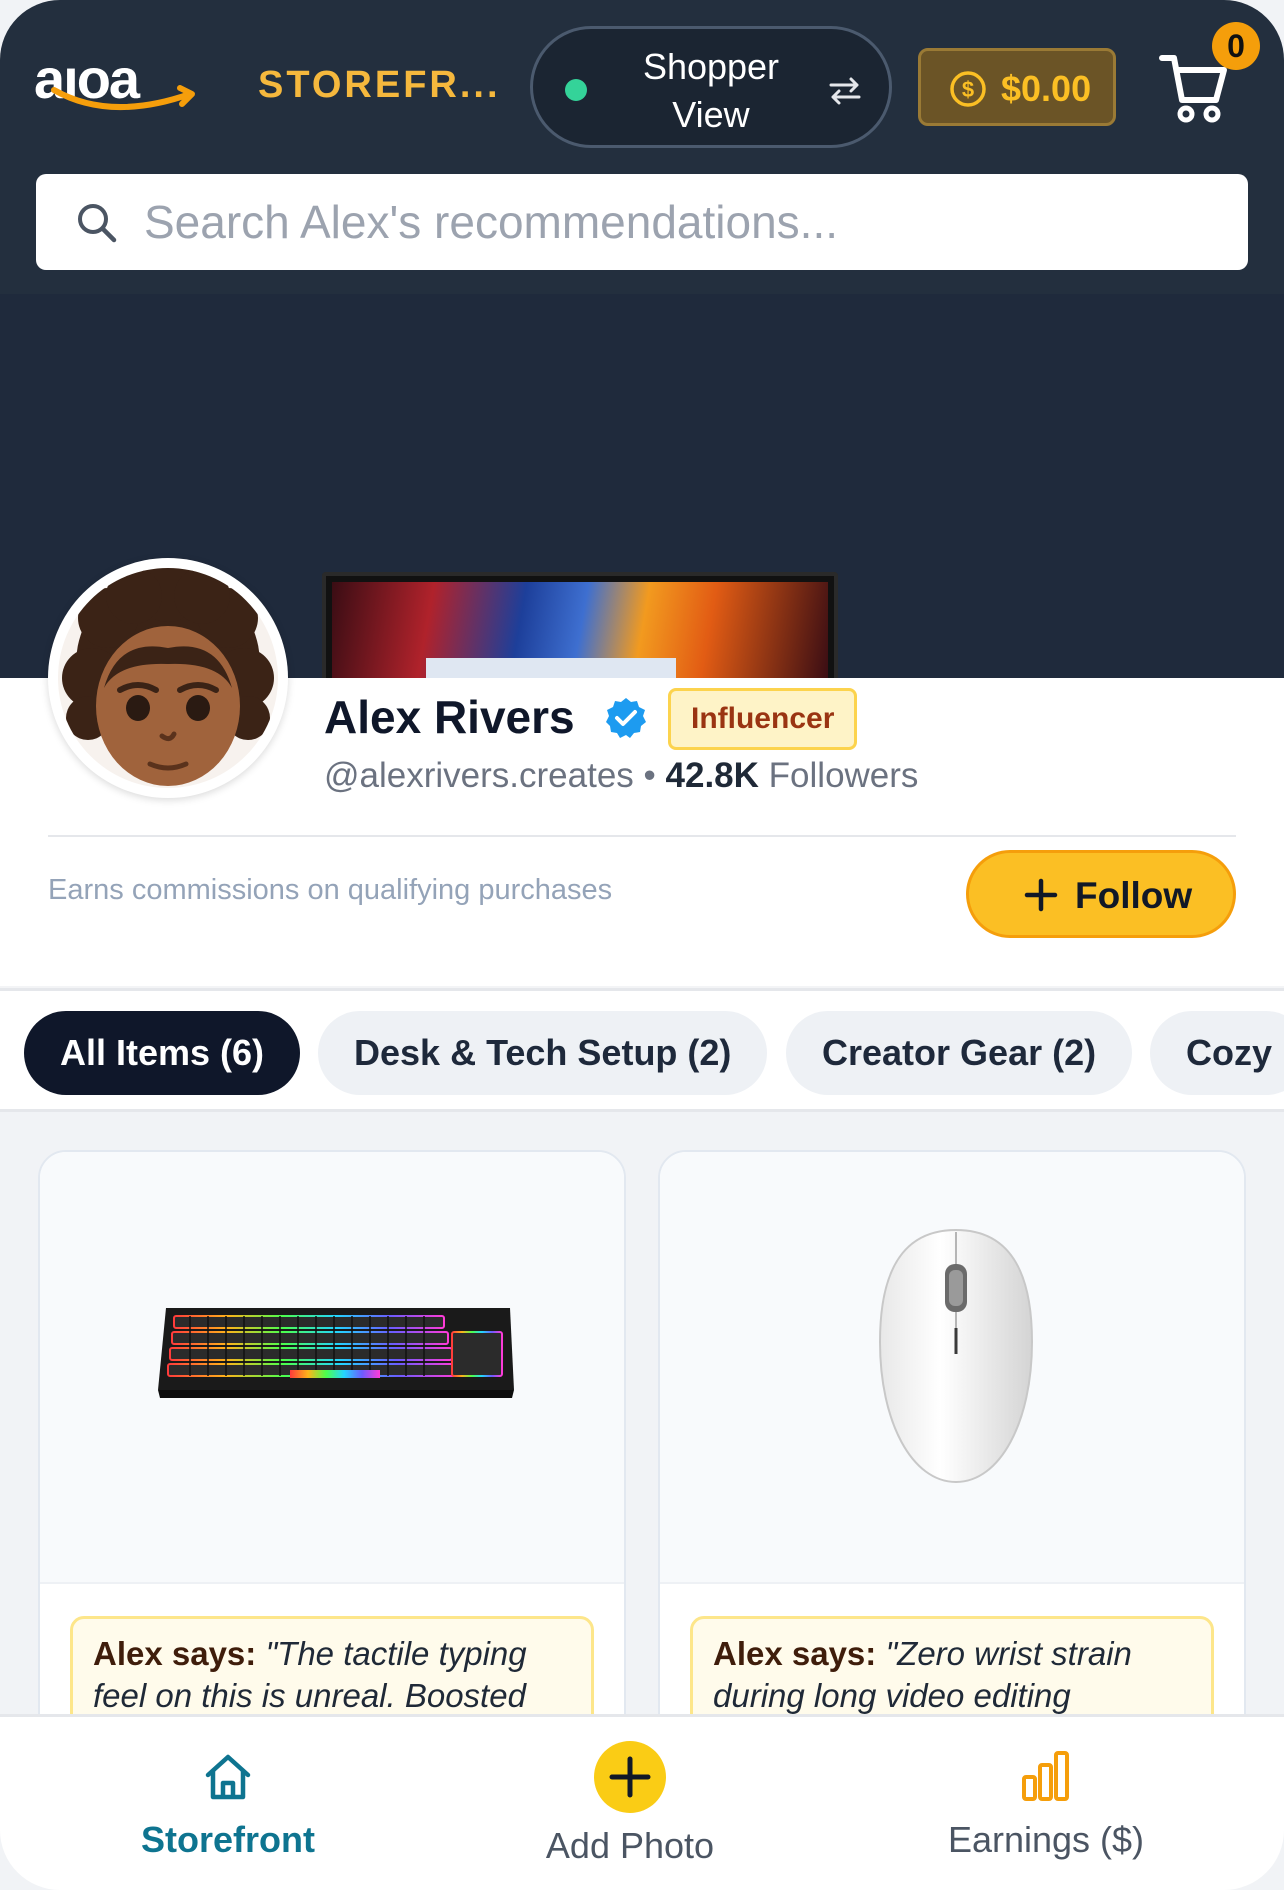 The image size is (1284, 1890). What do you see at coordinates (543, 1053) in the screenshot?
I see `tab-desk-tech-setup: Desk & Tech Setup (2)` at bounding box center [543, 1053].